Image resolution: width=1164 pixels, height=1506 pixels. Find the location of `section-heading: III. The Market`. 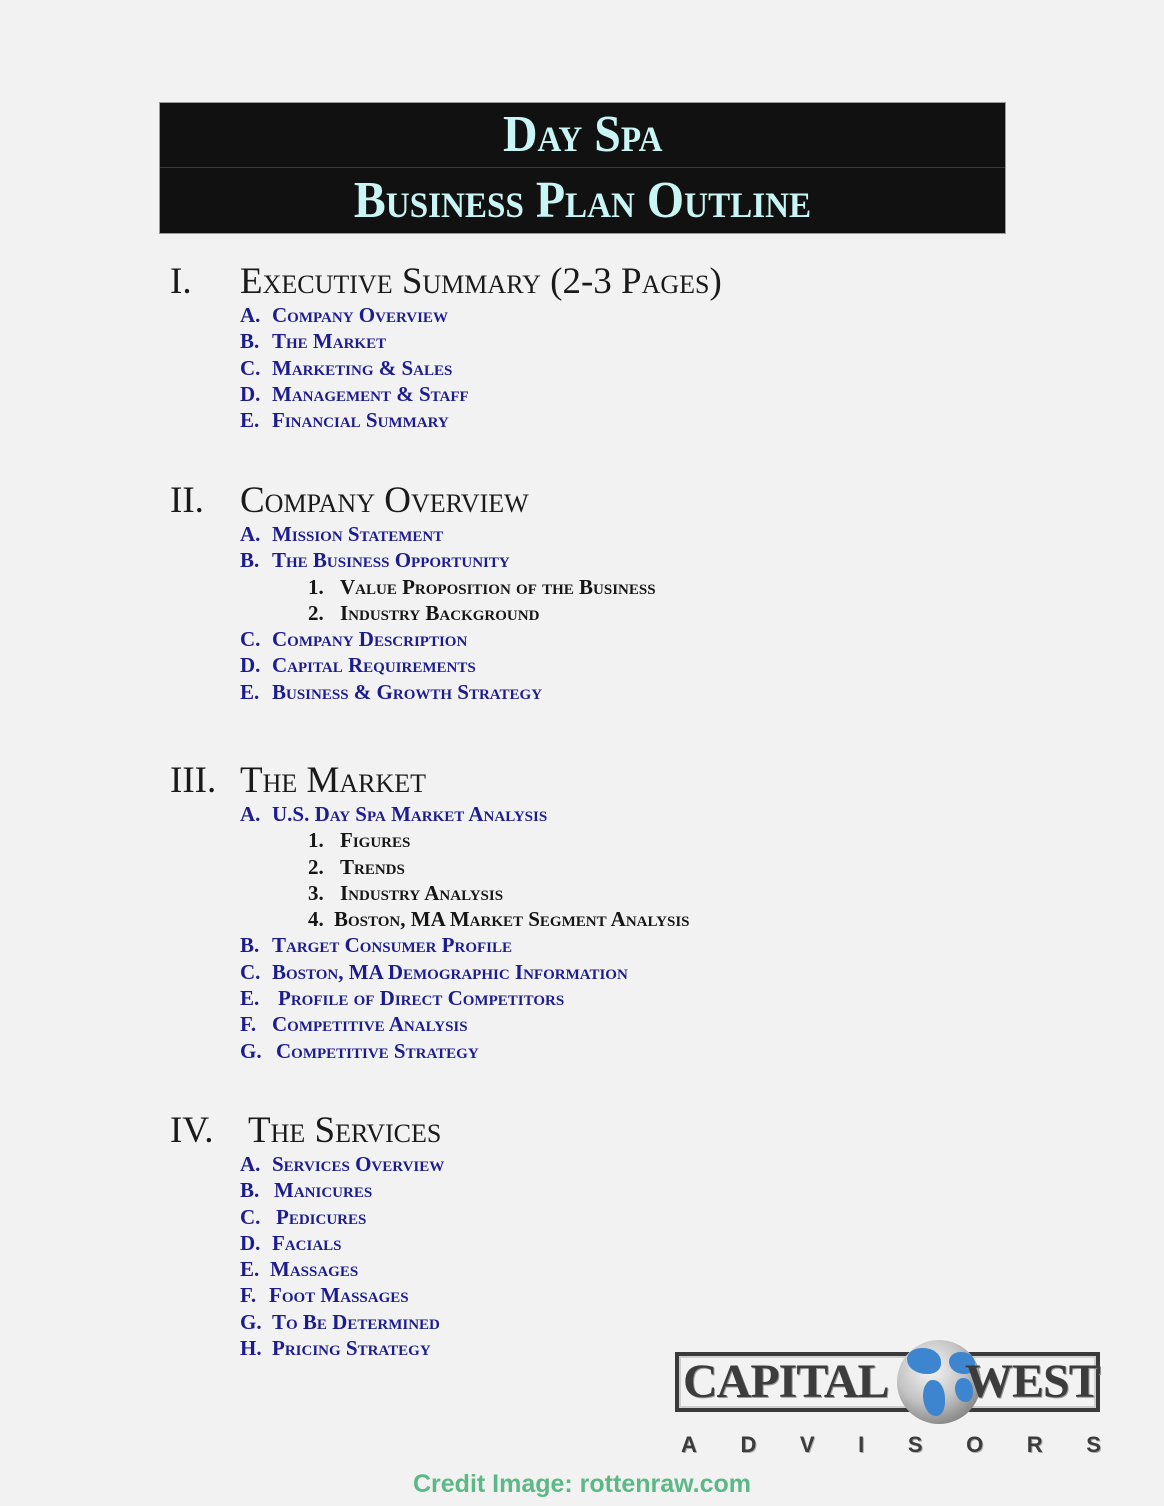

section-heading: III. The Market is located at coordinates (430, 781).